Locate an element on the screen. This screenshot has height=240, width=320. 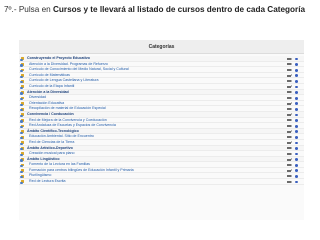
category-link: Red de Lectura Escrita is located at coordinates (47, 182).